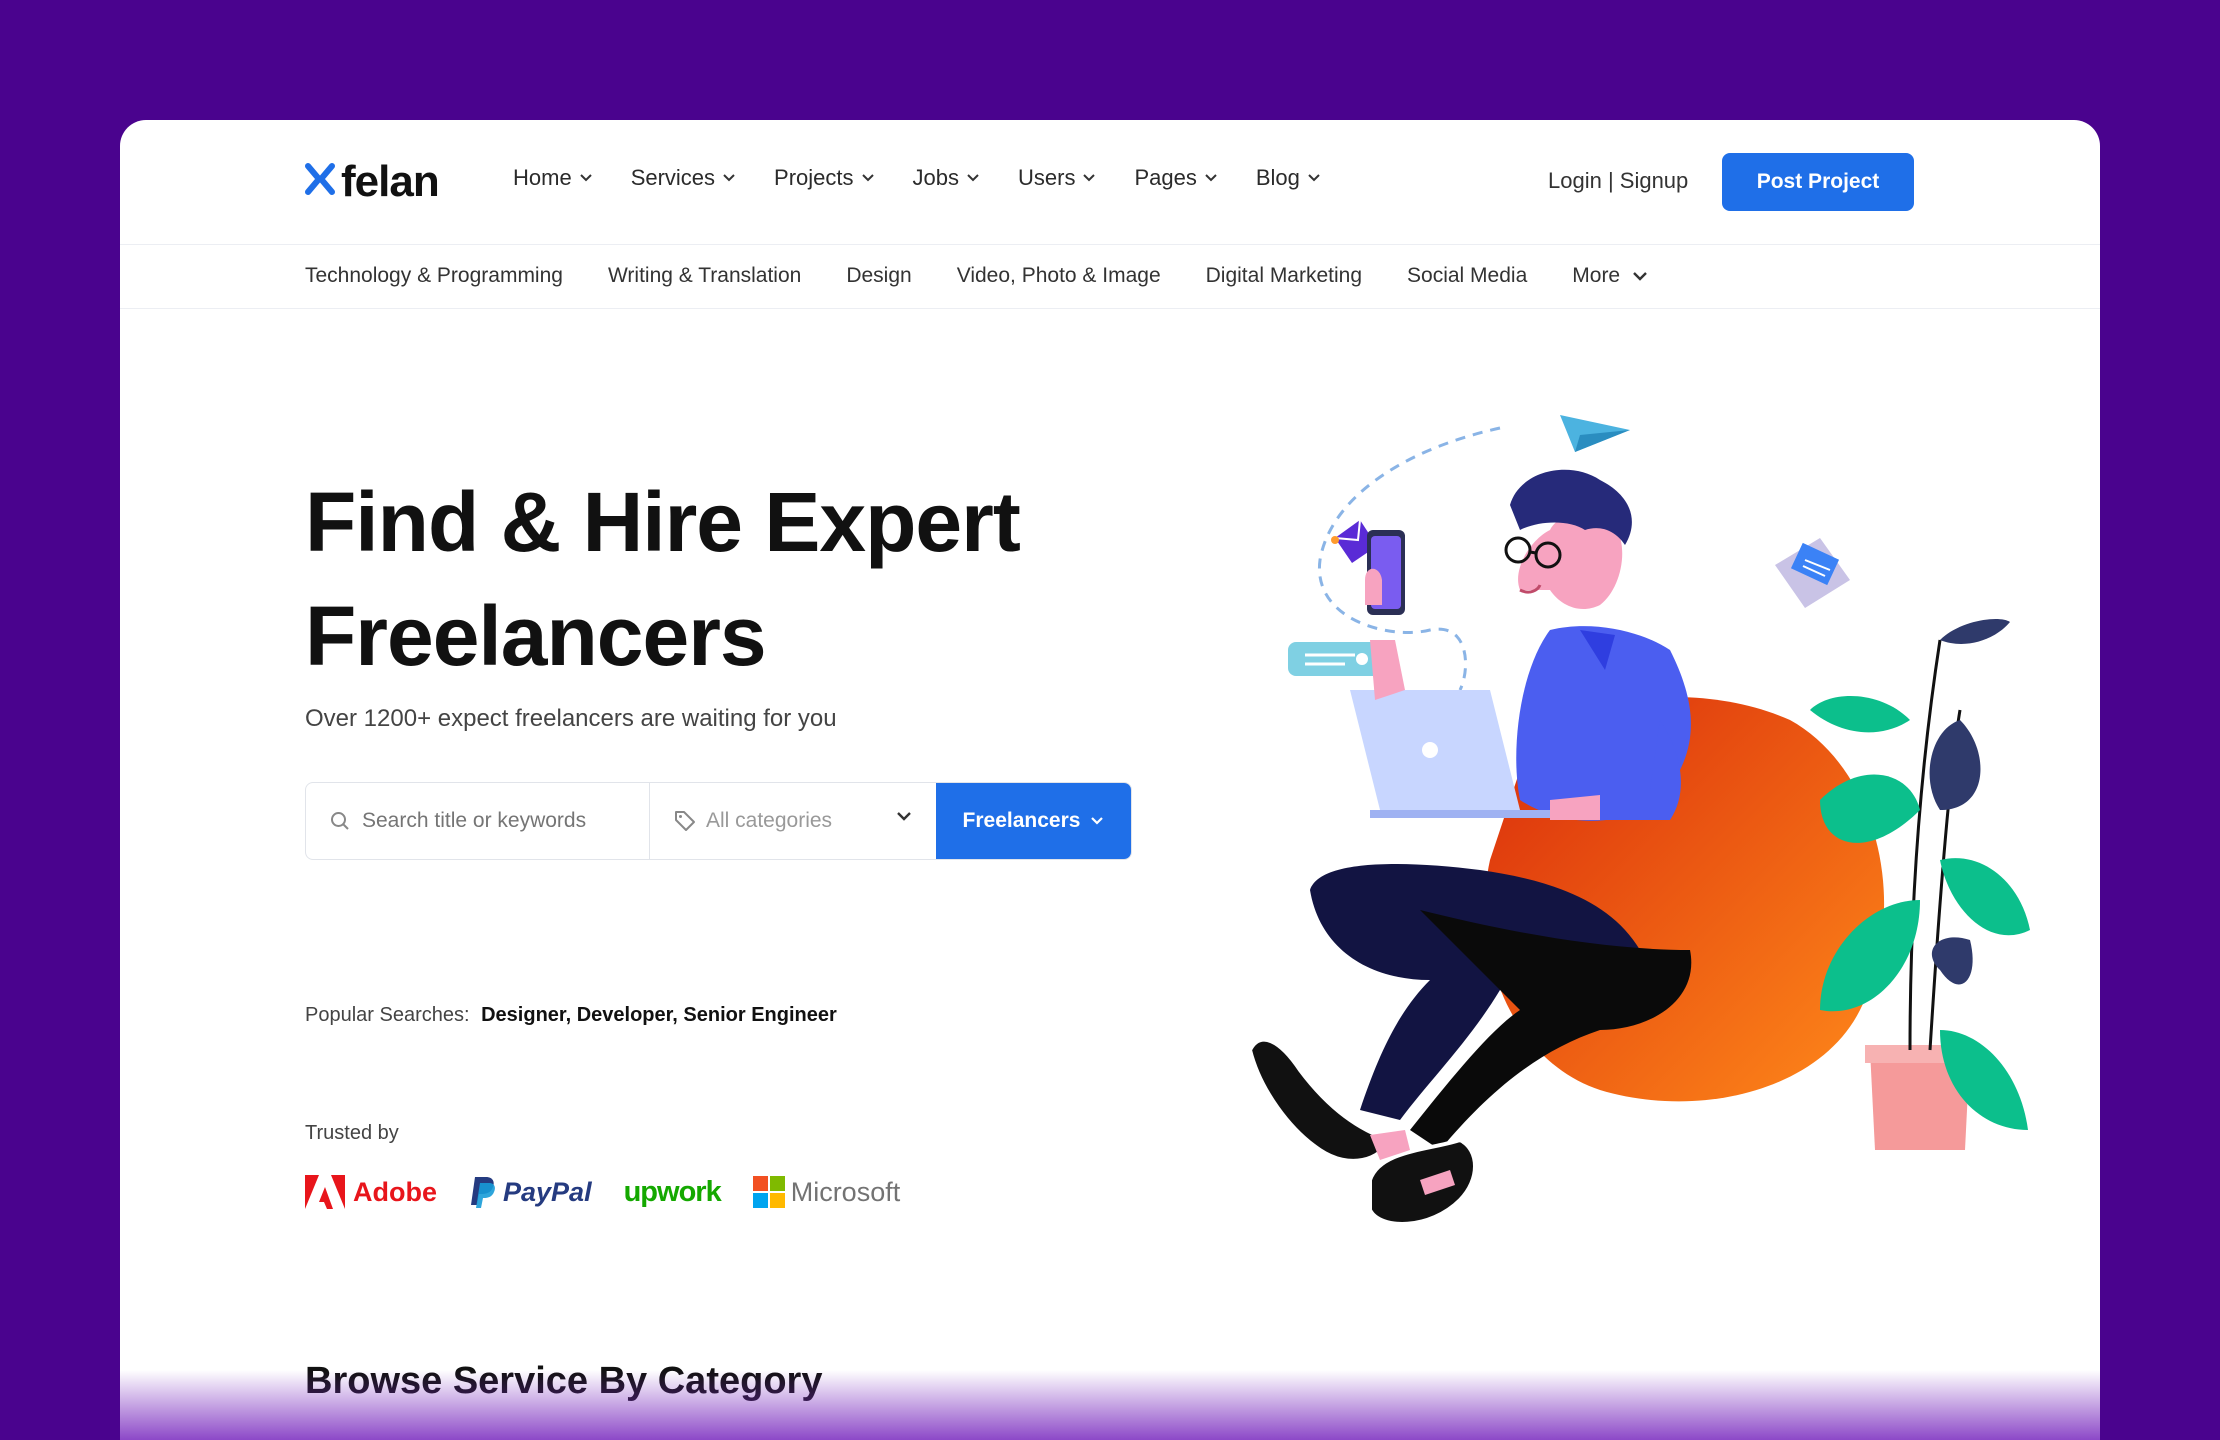 This screenshot has width=2220, height=1440. Describe the element at coordinates (814, 177) in the screenshot. I see `nav-projects-label: Projects` at that location.